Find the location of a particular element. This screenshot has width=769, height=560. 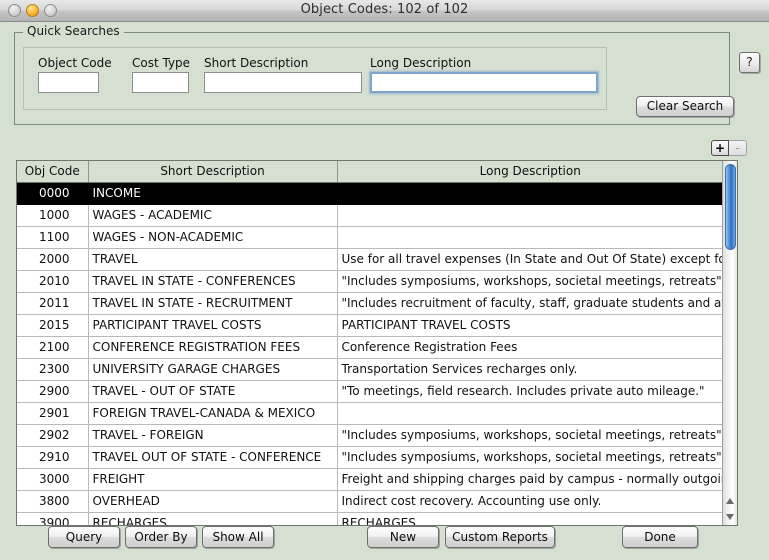

cell-obj-code: 2011 is located at coordinates (53, 303).